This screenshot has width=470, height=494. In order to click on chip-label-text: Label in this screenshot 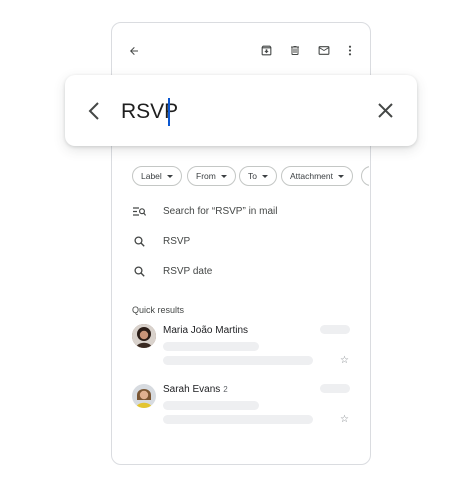, I will do `click(151, 176)`.